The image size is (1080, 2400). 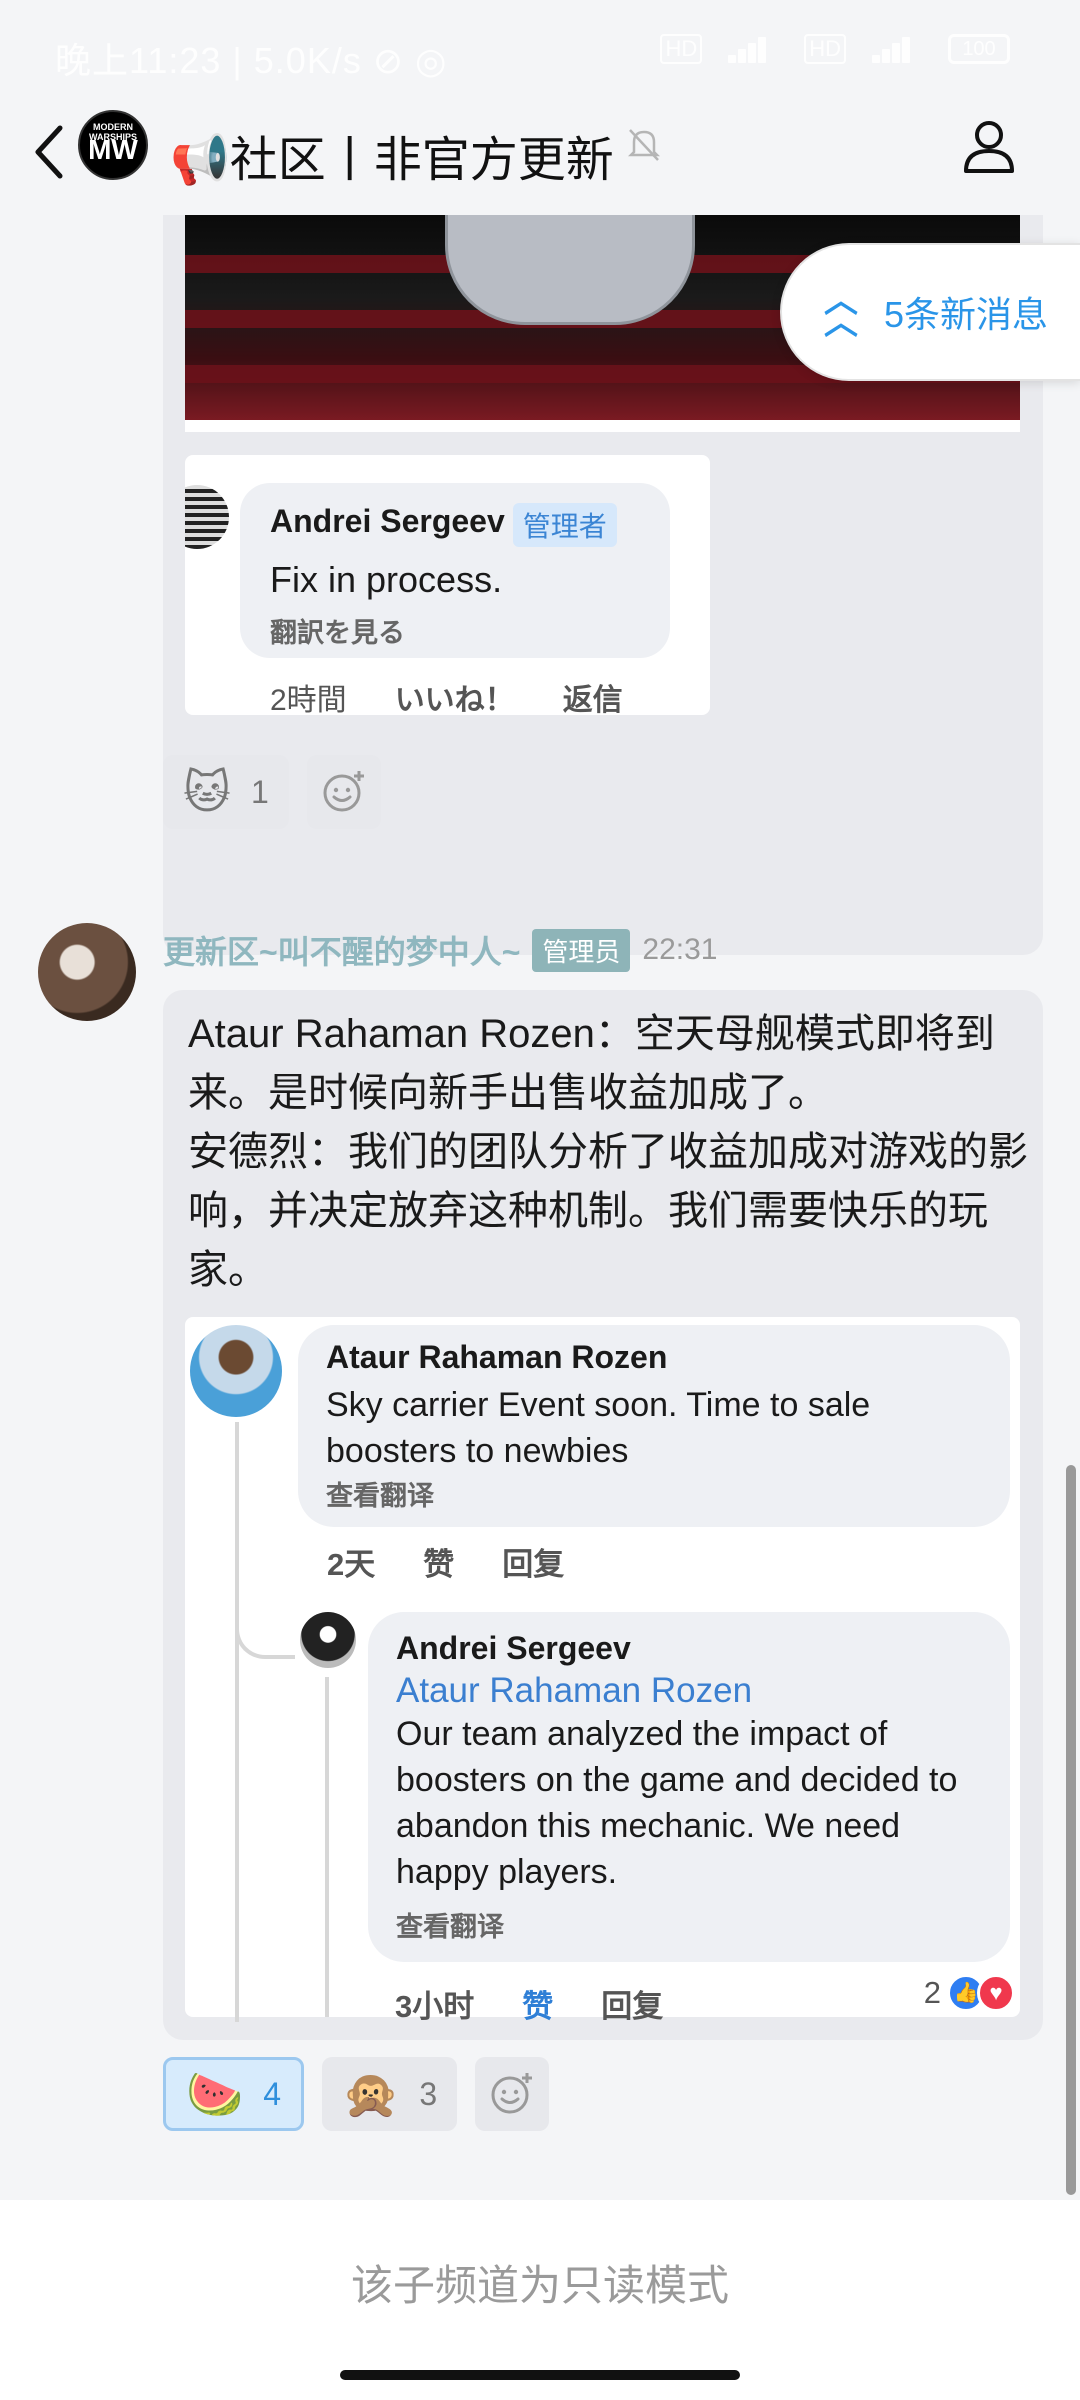 What do you see at coordinates (966, 314) in the screenshot?
I see `new-messages-label: 5条新消息` at bounding box center [966, 314].